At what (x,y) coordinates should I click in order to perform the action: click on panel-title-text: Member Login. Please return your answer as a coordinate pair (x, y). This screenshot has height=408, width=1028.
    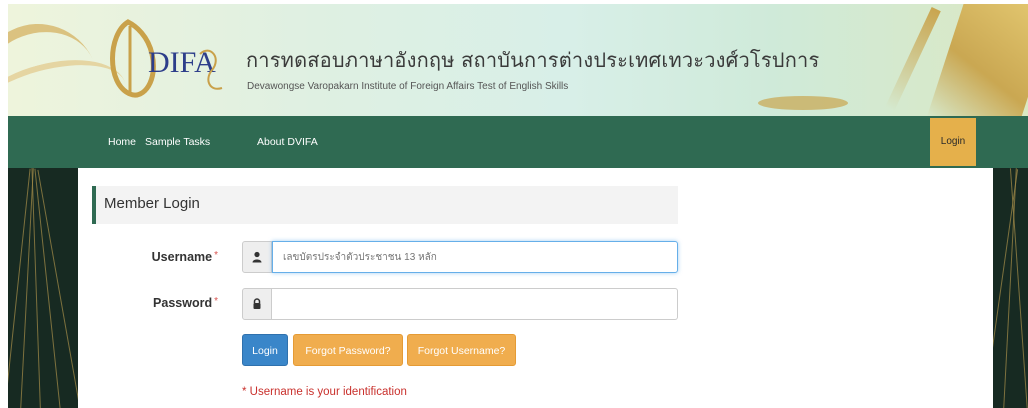
    Looking at the image, I should click on (152, 203).